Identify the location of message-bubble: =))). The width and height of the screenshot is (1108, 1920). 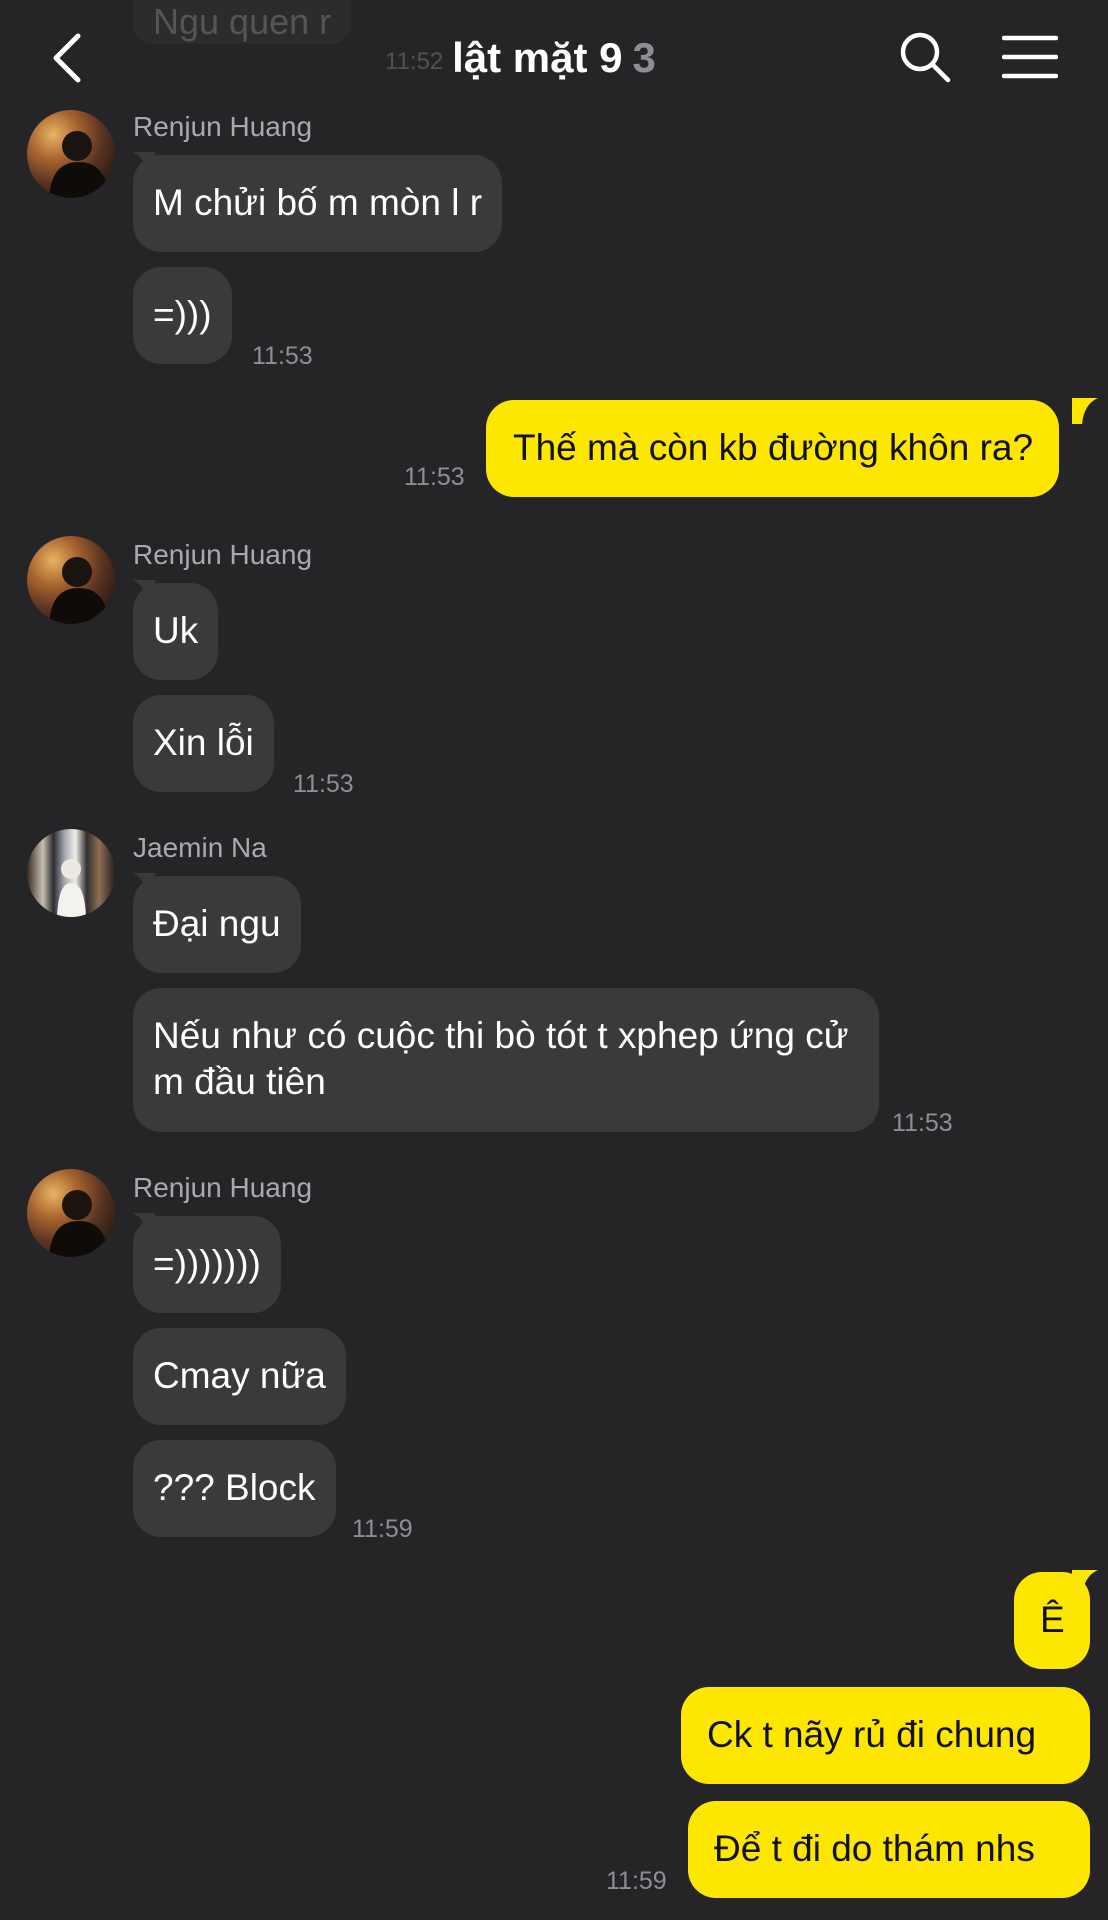
(182, 315).